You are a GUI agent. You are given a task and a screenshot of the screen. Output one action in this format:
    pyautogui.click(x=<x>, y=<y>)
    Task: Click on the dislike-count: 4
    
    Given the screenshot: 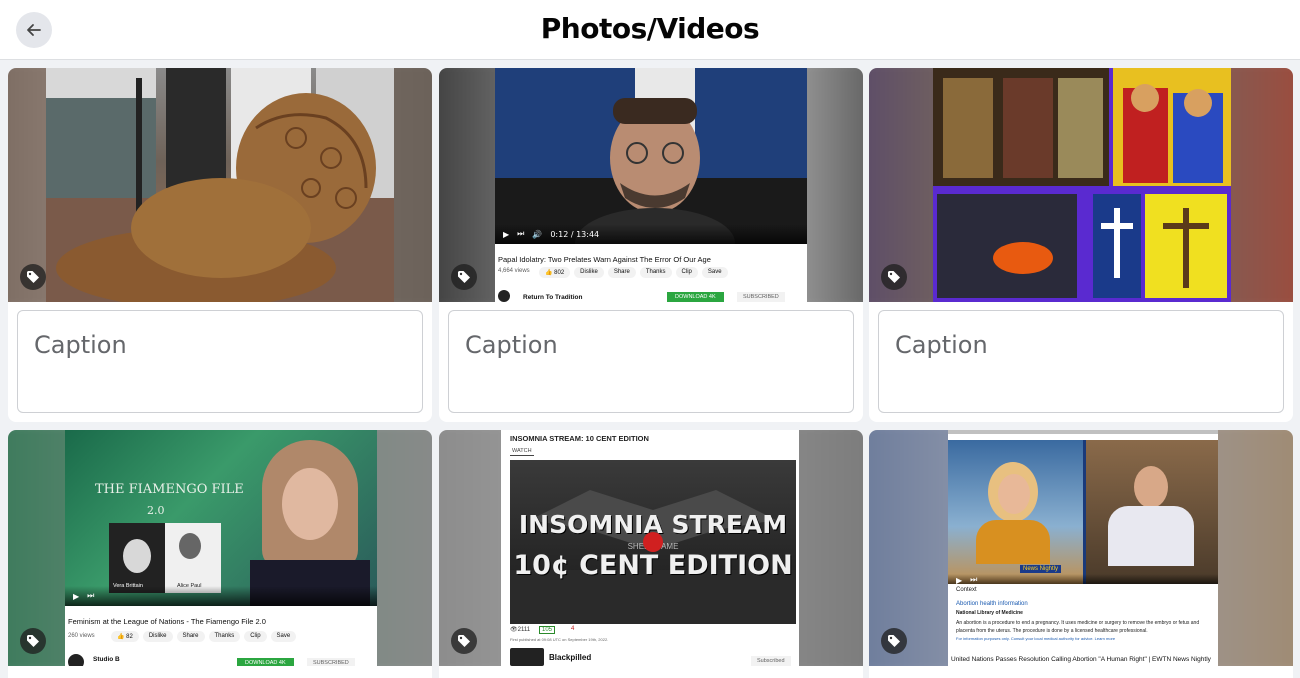 What is the action you would take?
    pyautogui.click(x=572, y=629)
    